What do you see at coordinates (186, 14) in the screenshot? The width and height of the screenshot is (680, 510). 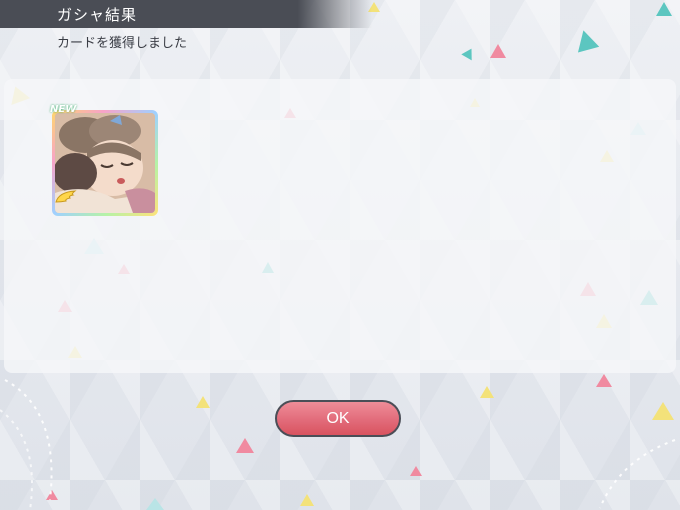 I see `header-bar` at bounding box center [186, 14].